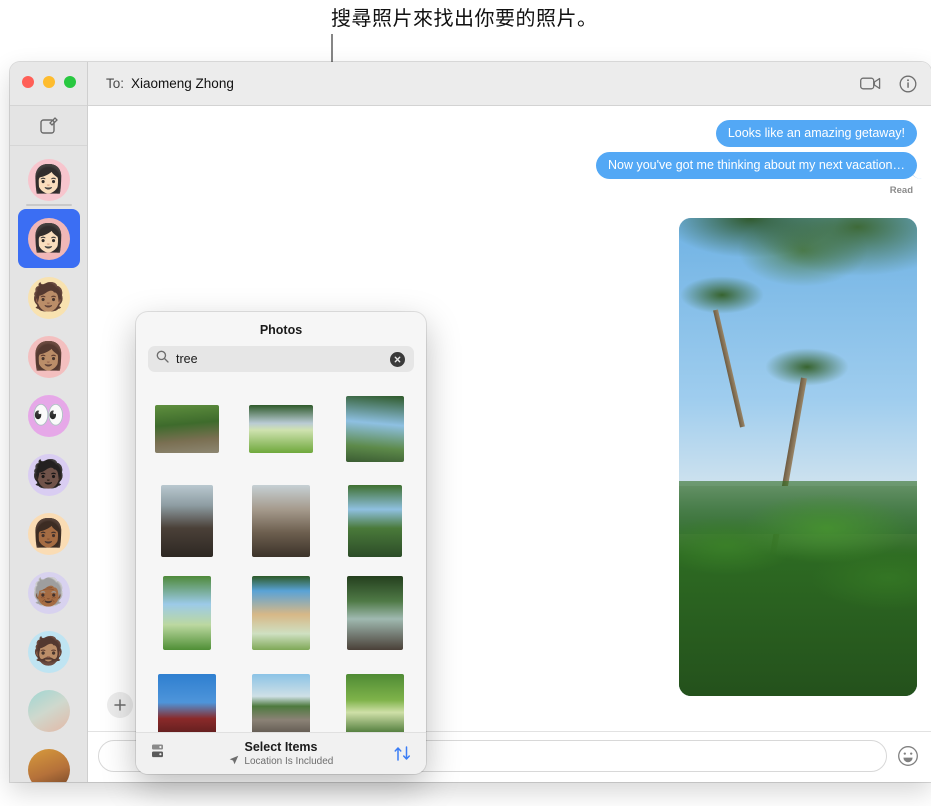 This screenshot has height=806, width=931. I want to click on avatar: 🧑🏿, so click(48, 474).